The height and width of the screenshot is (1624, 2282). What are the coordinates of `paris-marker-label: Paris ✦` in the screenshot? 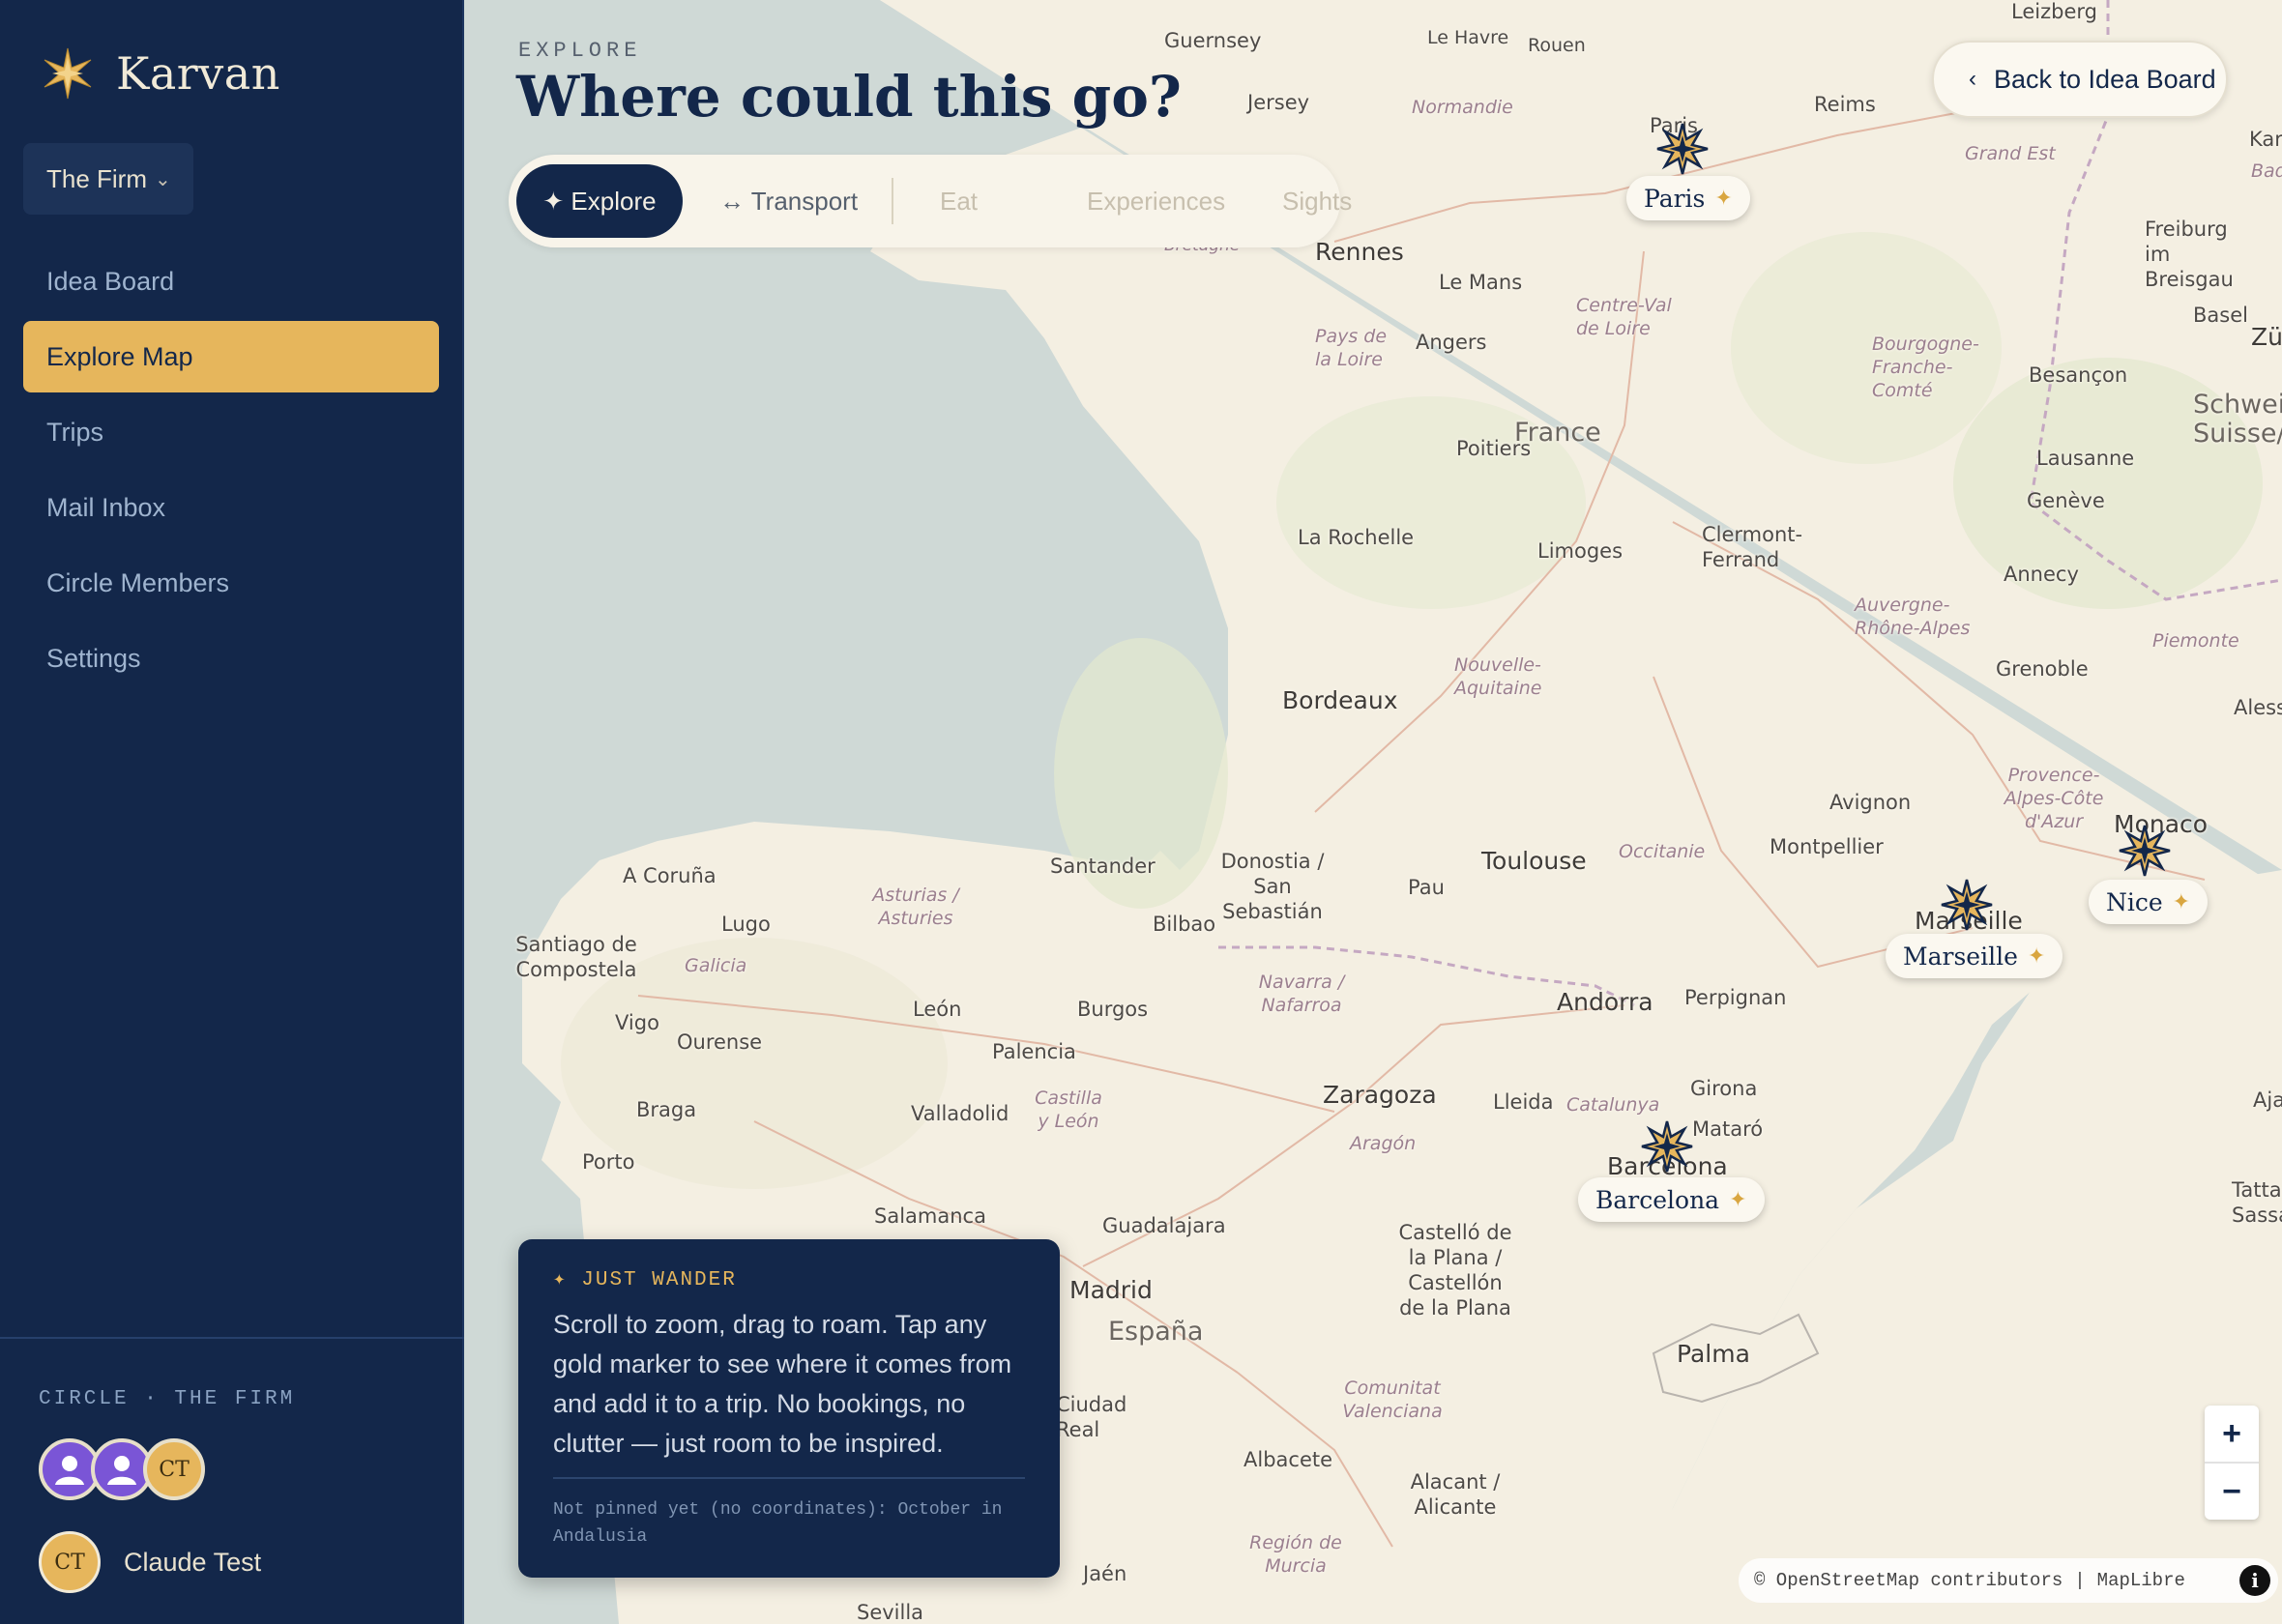 It's located at (1688, 198).